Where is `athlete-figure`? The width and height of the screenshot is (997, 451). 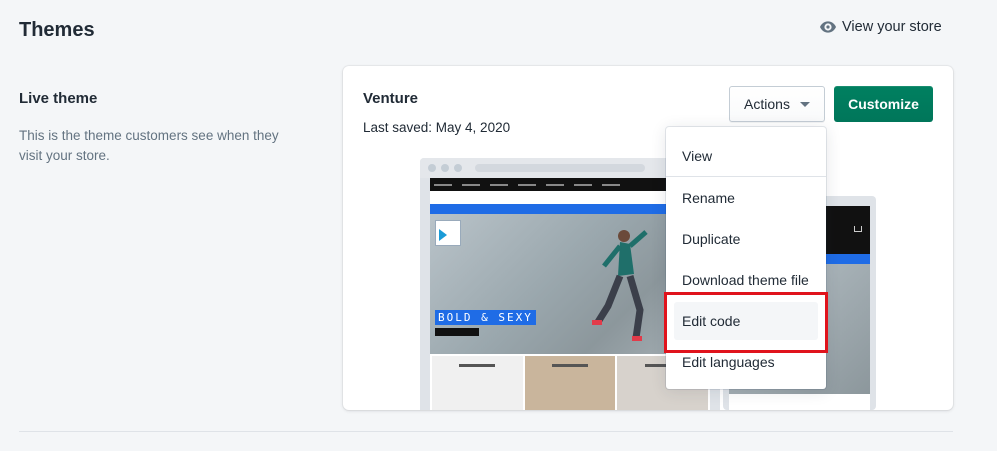
athlete-figure is located at coordinates (620, 285).